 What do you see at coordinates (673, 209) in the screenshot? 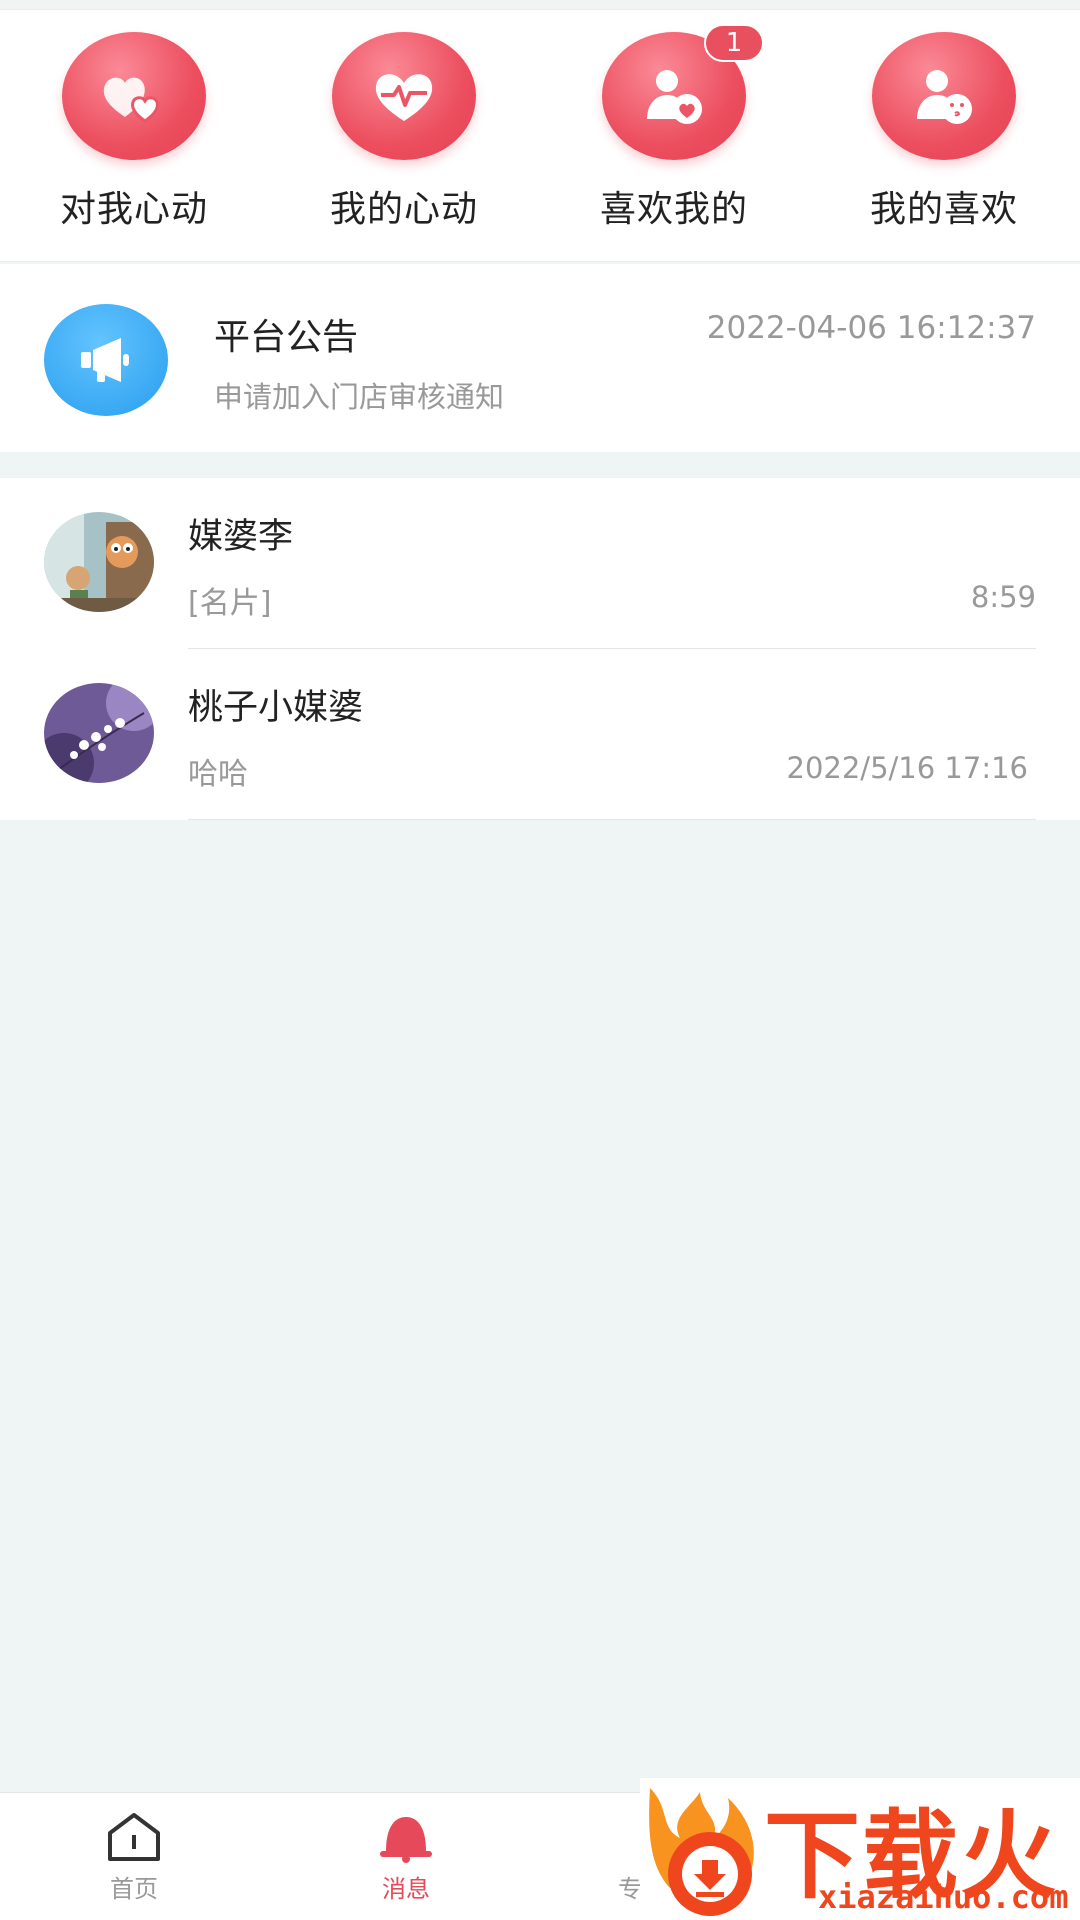
I see `quick-action-label: 喜欢我的` at bounding box center [673, 209].